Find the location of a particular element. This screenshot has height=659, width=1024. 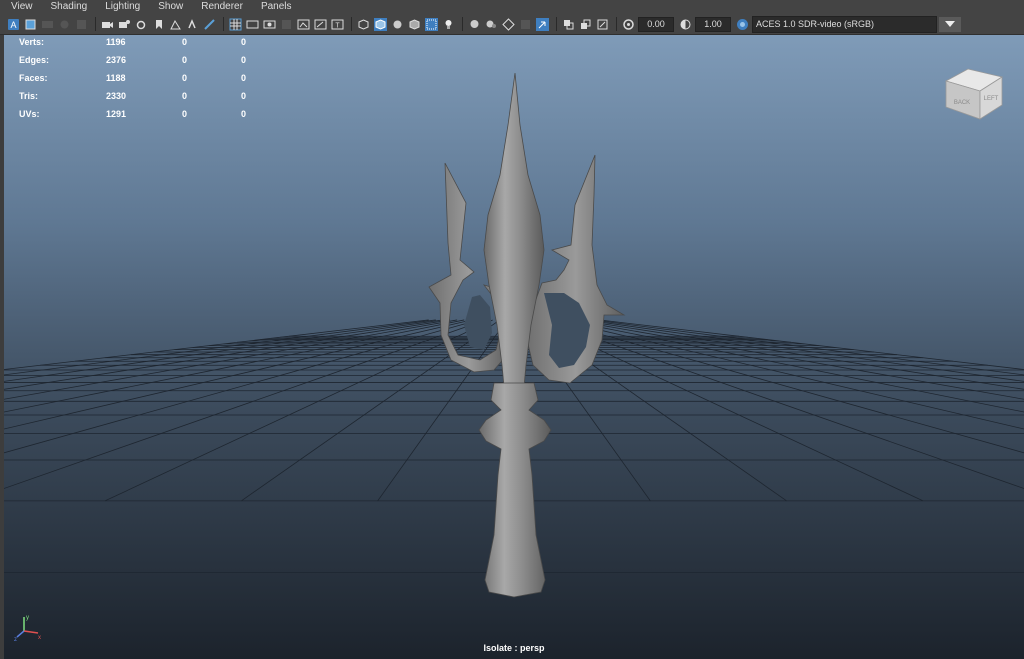

panel-toolbar: A T 0.00 1.00 ACES 1.0 SDR-video (sRGB) is located at coordinates (512, 24).